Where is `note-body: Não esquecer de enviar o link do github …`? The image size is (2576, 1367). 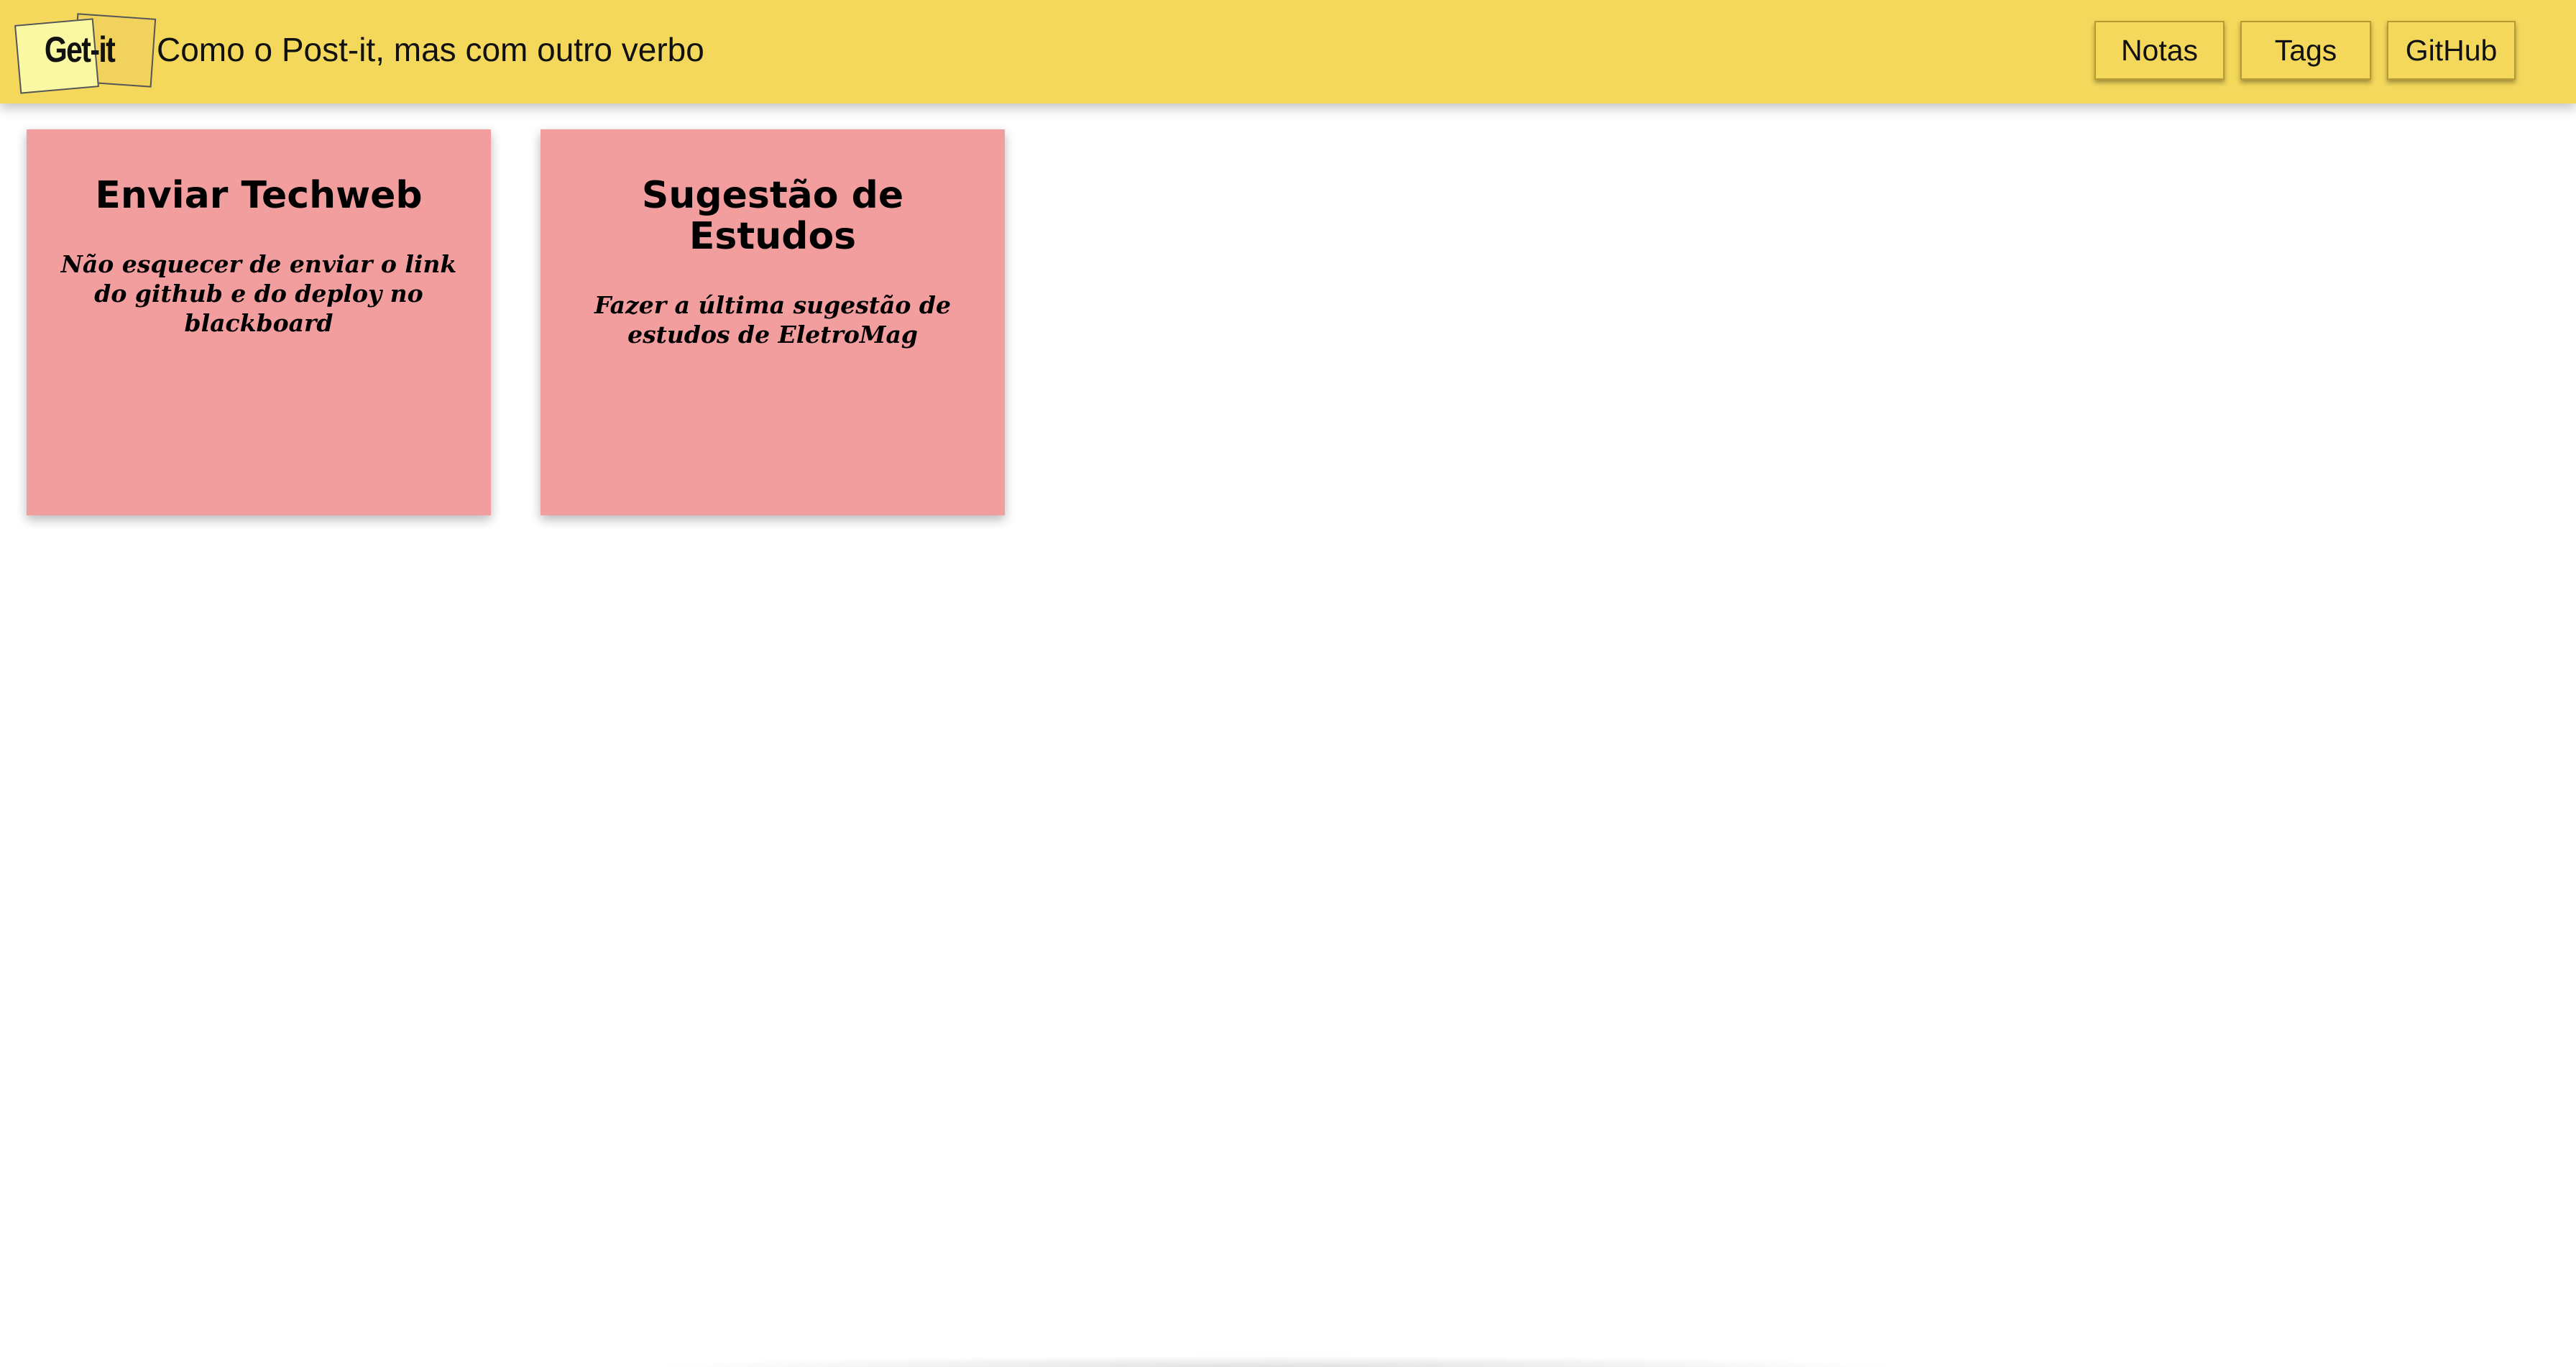 note-body: Não esquecer de enviar o link do github … is located at coordinates (258, 294).